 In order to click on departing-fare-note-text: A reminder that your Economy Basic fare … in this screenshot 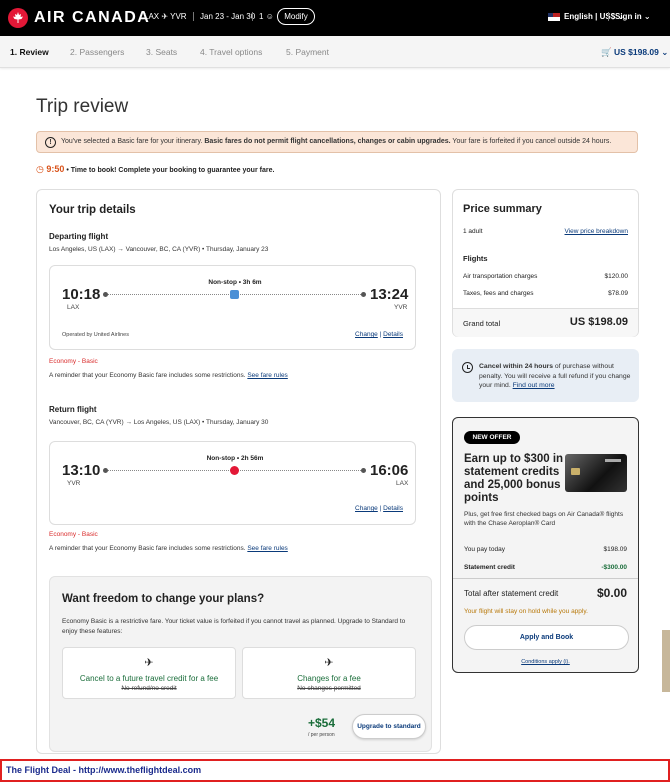, I will do `click(147, 375)`.